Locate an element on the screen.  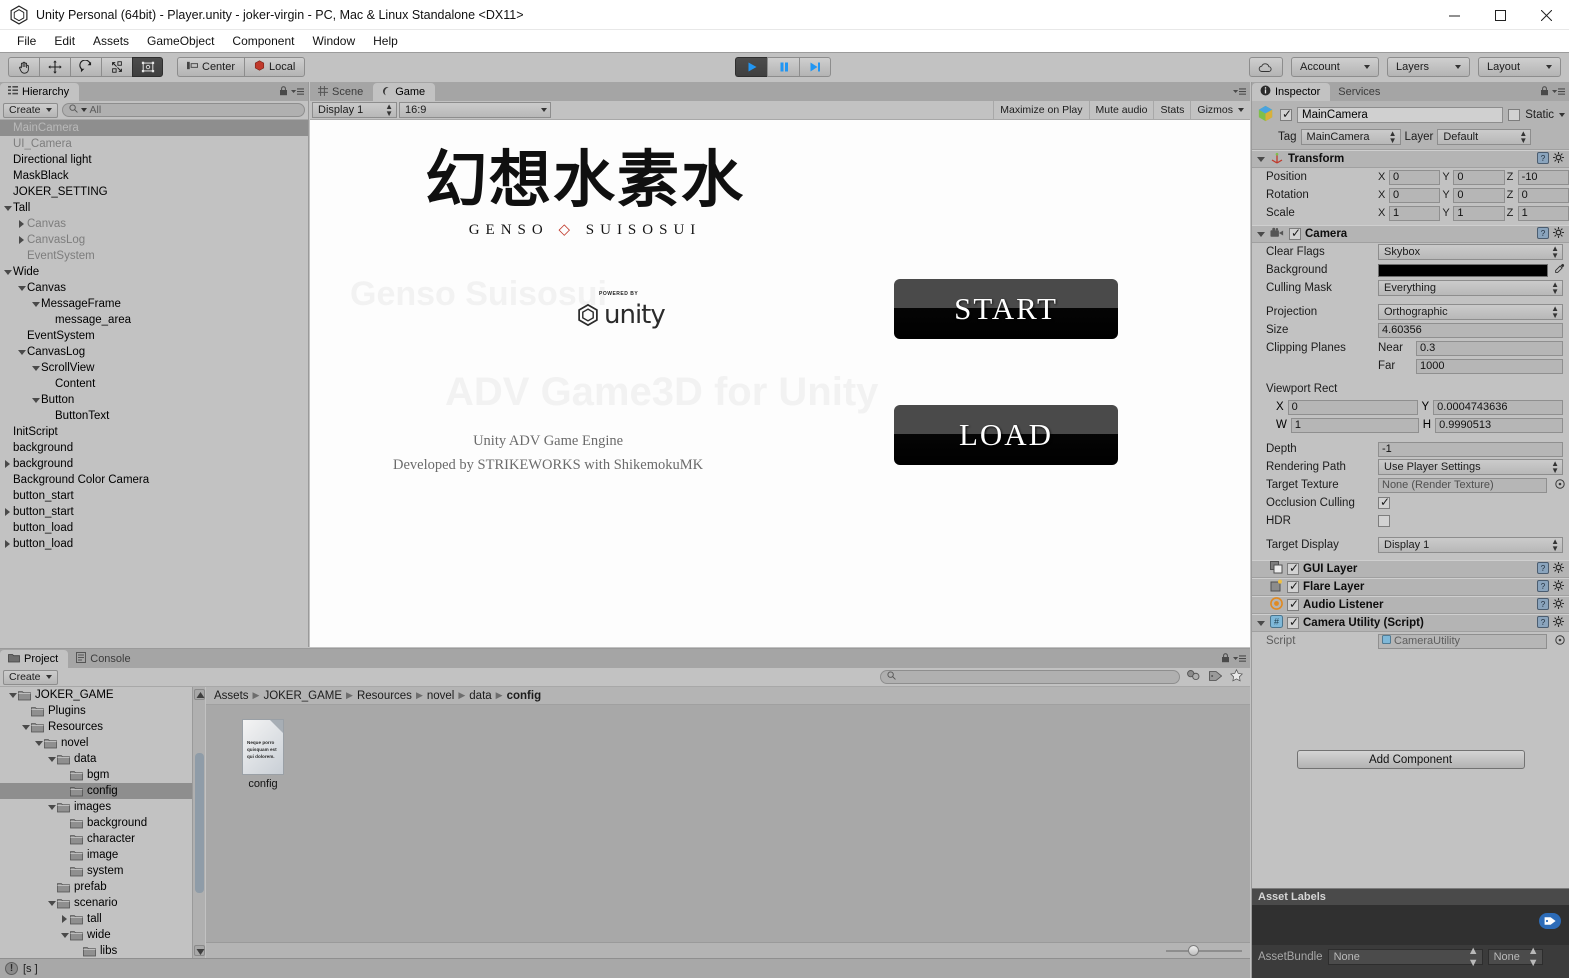
target-display-dropdown: Display 1 ▲ ▼ is located at coordinates (1470, 545).